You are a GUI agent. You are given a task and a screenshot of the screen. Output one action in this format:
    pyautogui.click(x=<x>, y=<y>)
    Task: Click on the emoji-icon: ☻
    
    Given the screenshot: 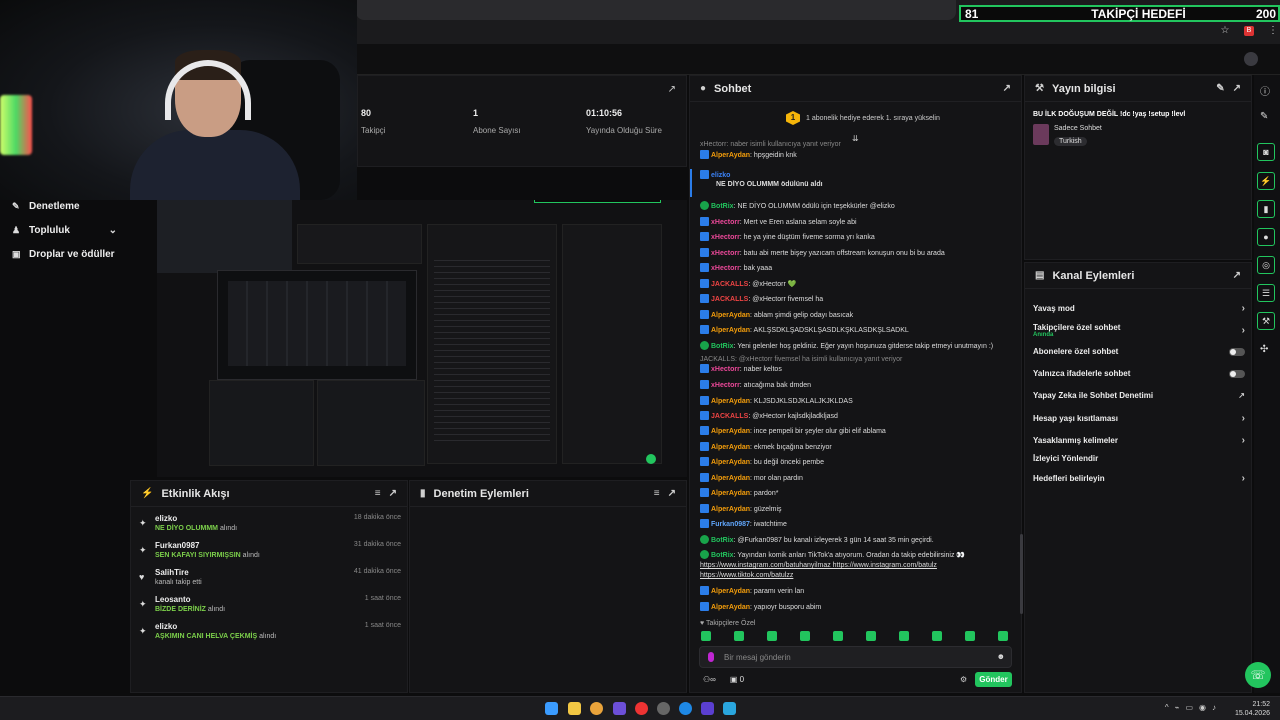 What is the action you would take?
    pyautogui.click(x=1001, y=656)
    